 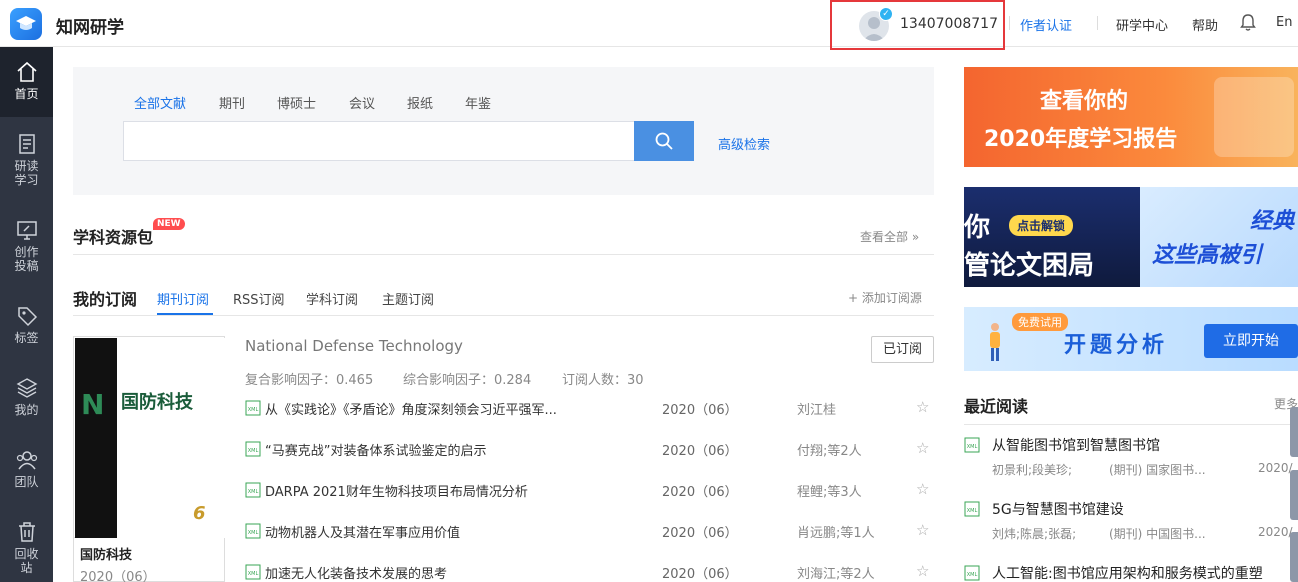 What do you see at coordinates (362, 531) in the screenshot?
I see `article-title: 动物机器人及其潜在军事应用价值` at bounding box center [362, 531].